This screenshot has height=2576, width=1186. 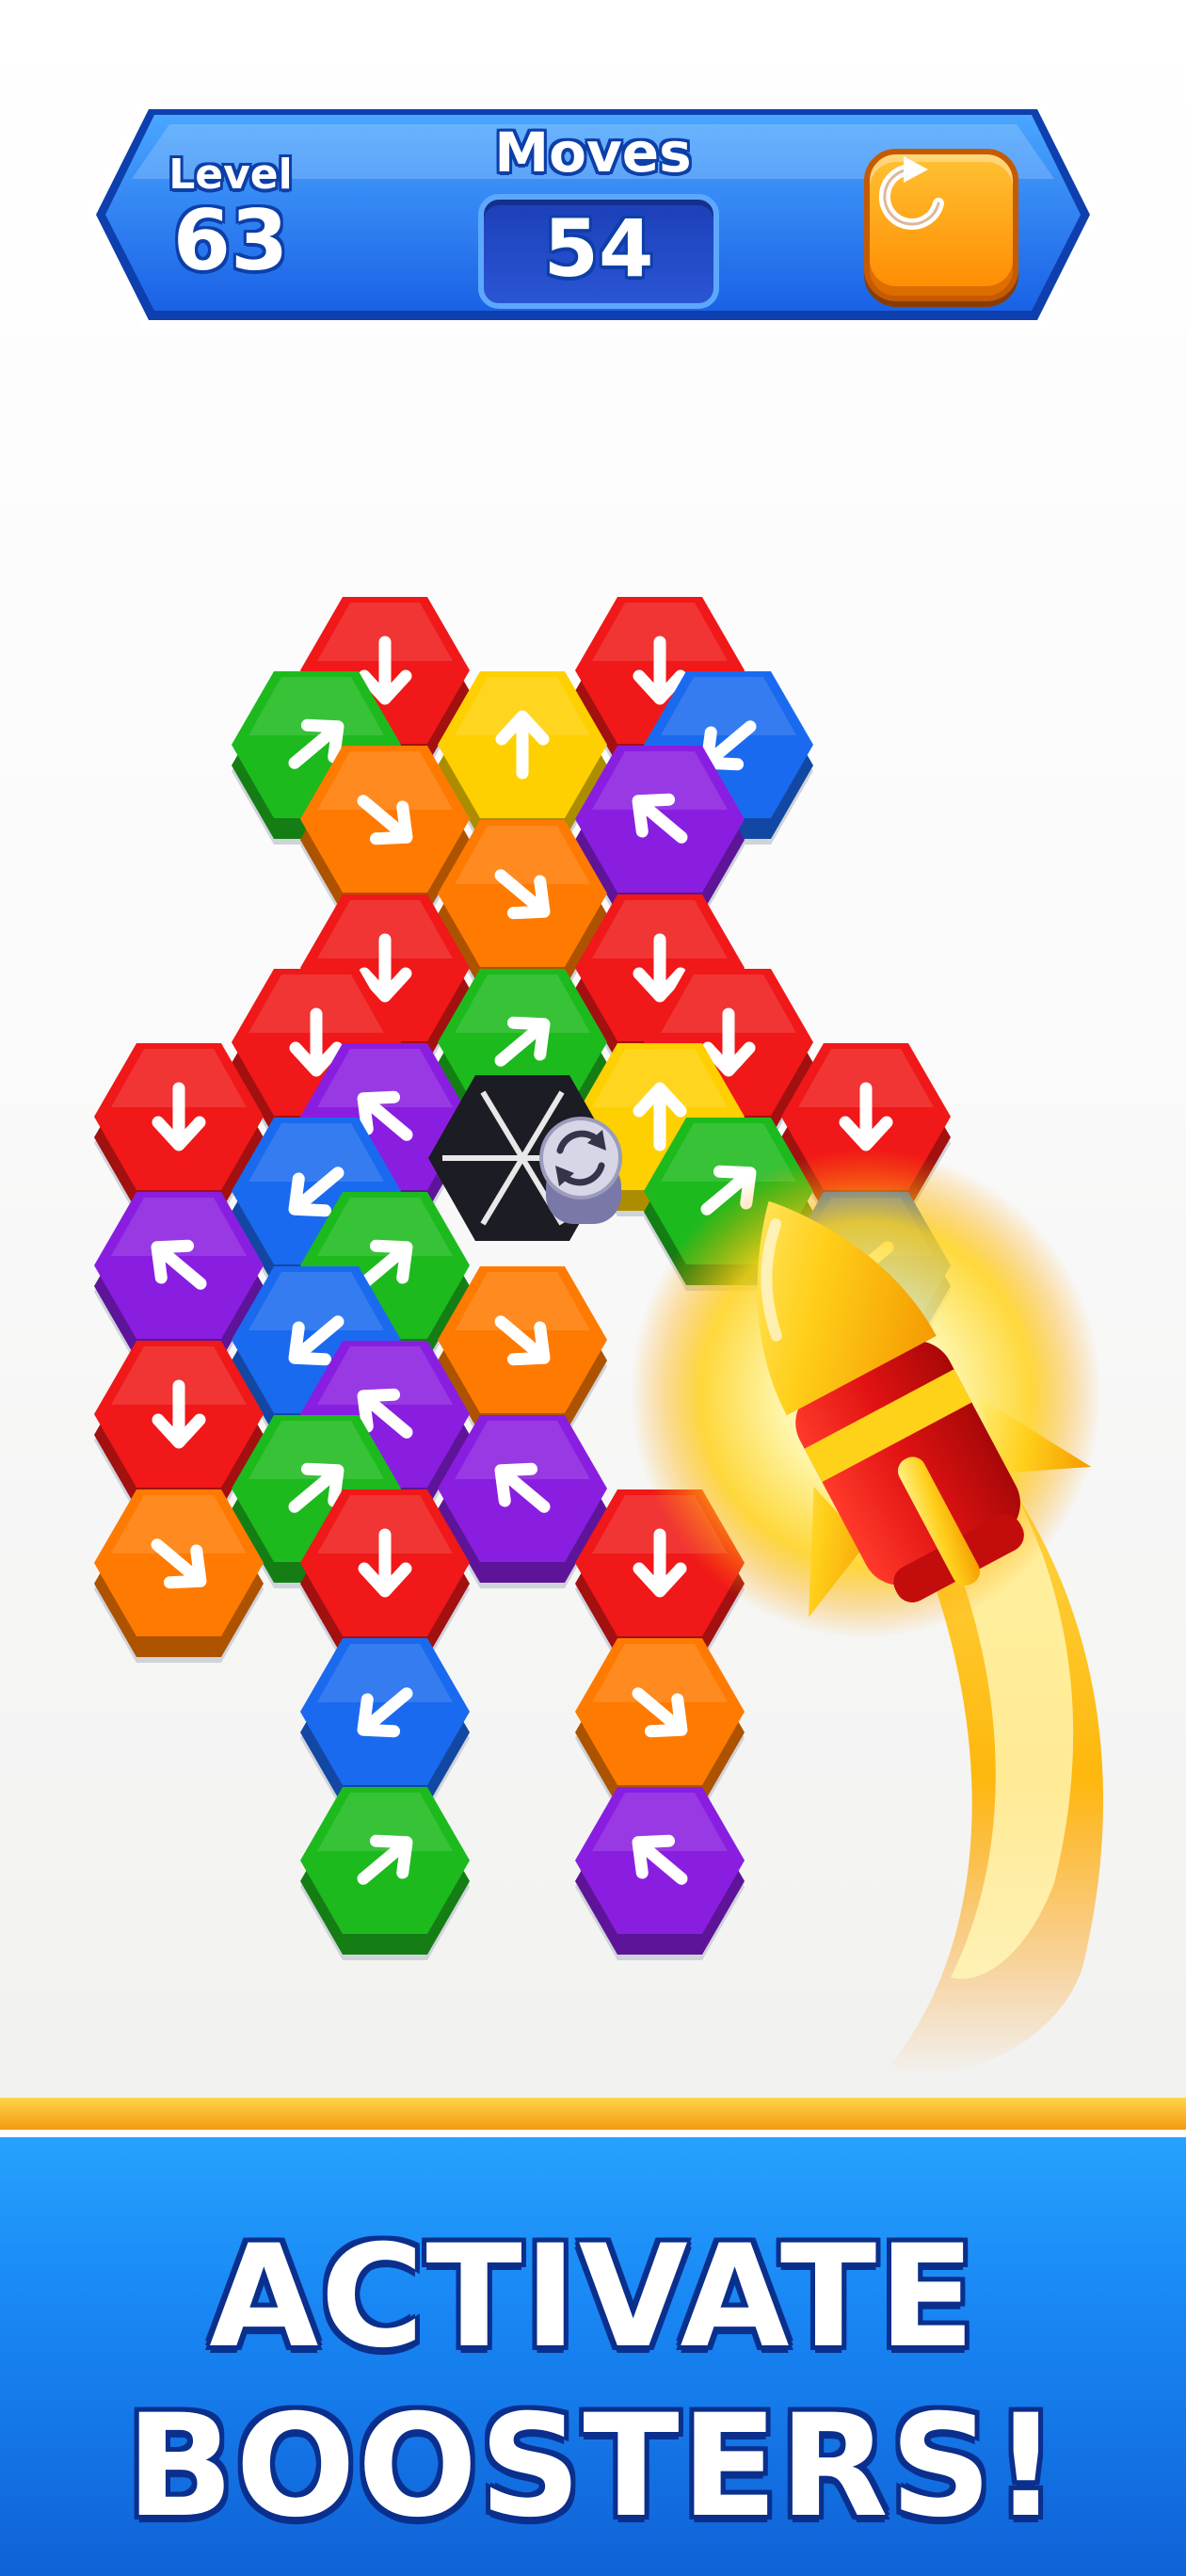 What do you see at coordinates (593, 2117) in the screenshot?
I see `banner-gold-stripe` at bounding box center [593, 2117].